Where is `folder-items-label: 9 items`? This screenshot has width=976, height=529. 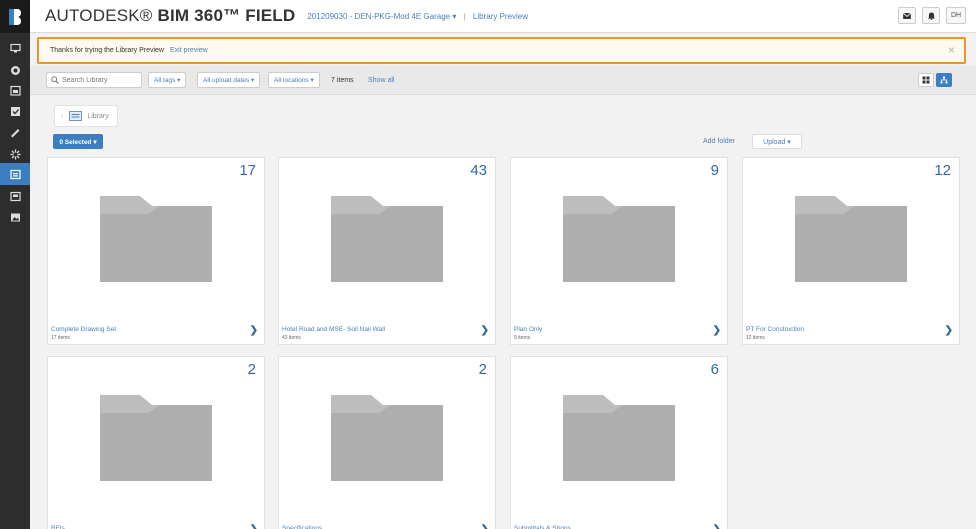
folder-items-label: 9 items is located at coordinates (522, 338).